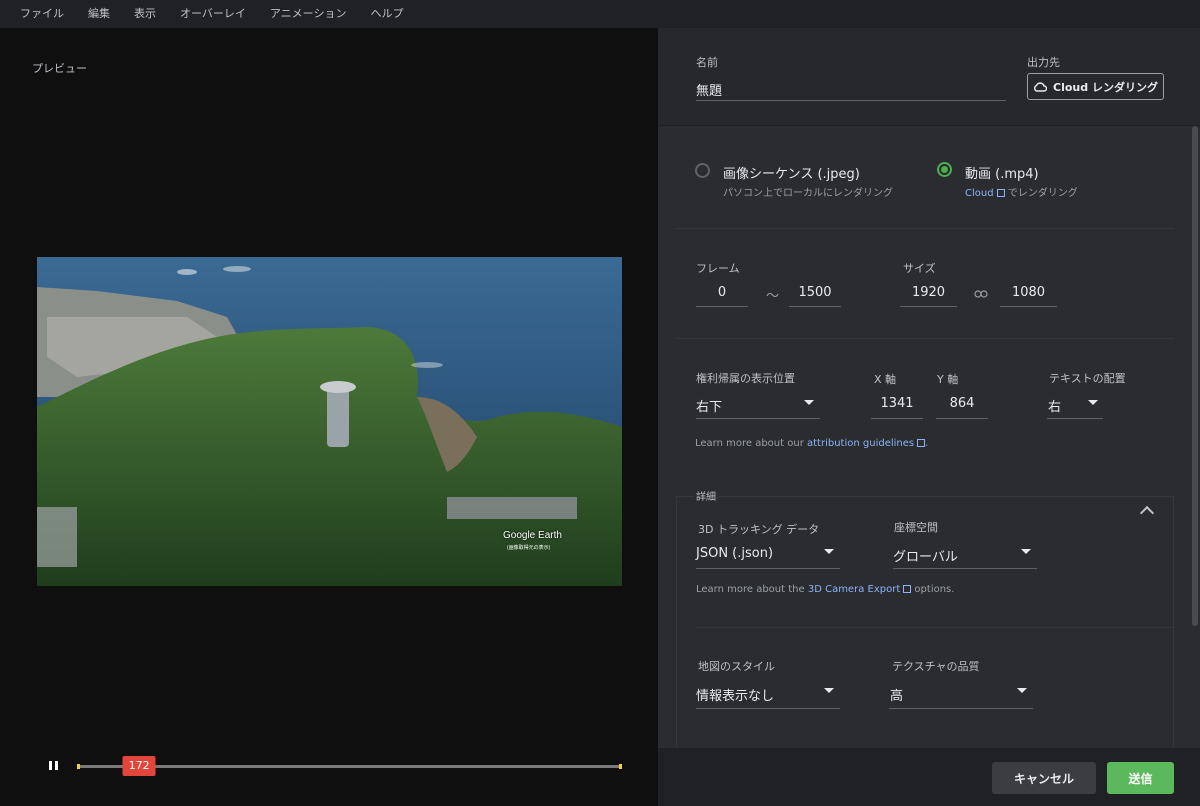  Describe the element at coordinates (919, 268) in the screenshot. I see `size-label: サイズ` at that location.